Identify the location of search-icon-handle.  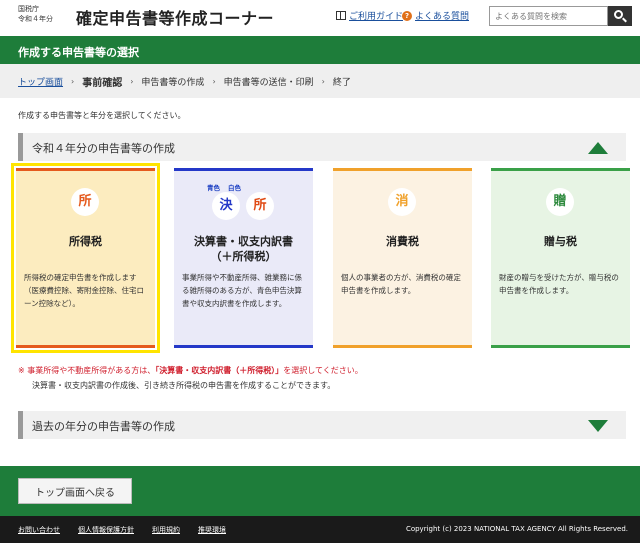
(624, 20).